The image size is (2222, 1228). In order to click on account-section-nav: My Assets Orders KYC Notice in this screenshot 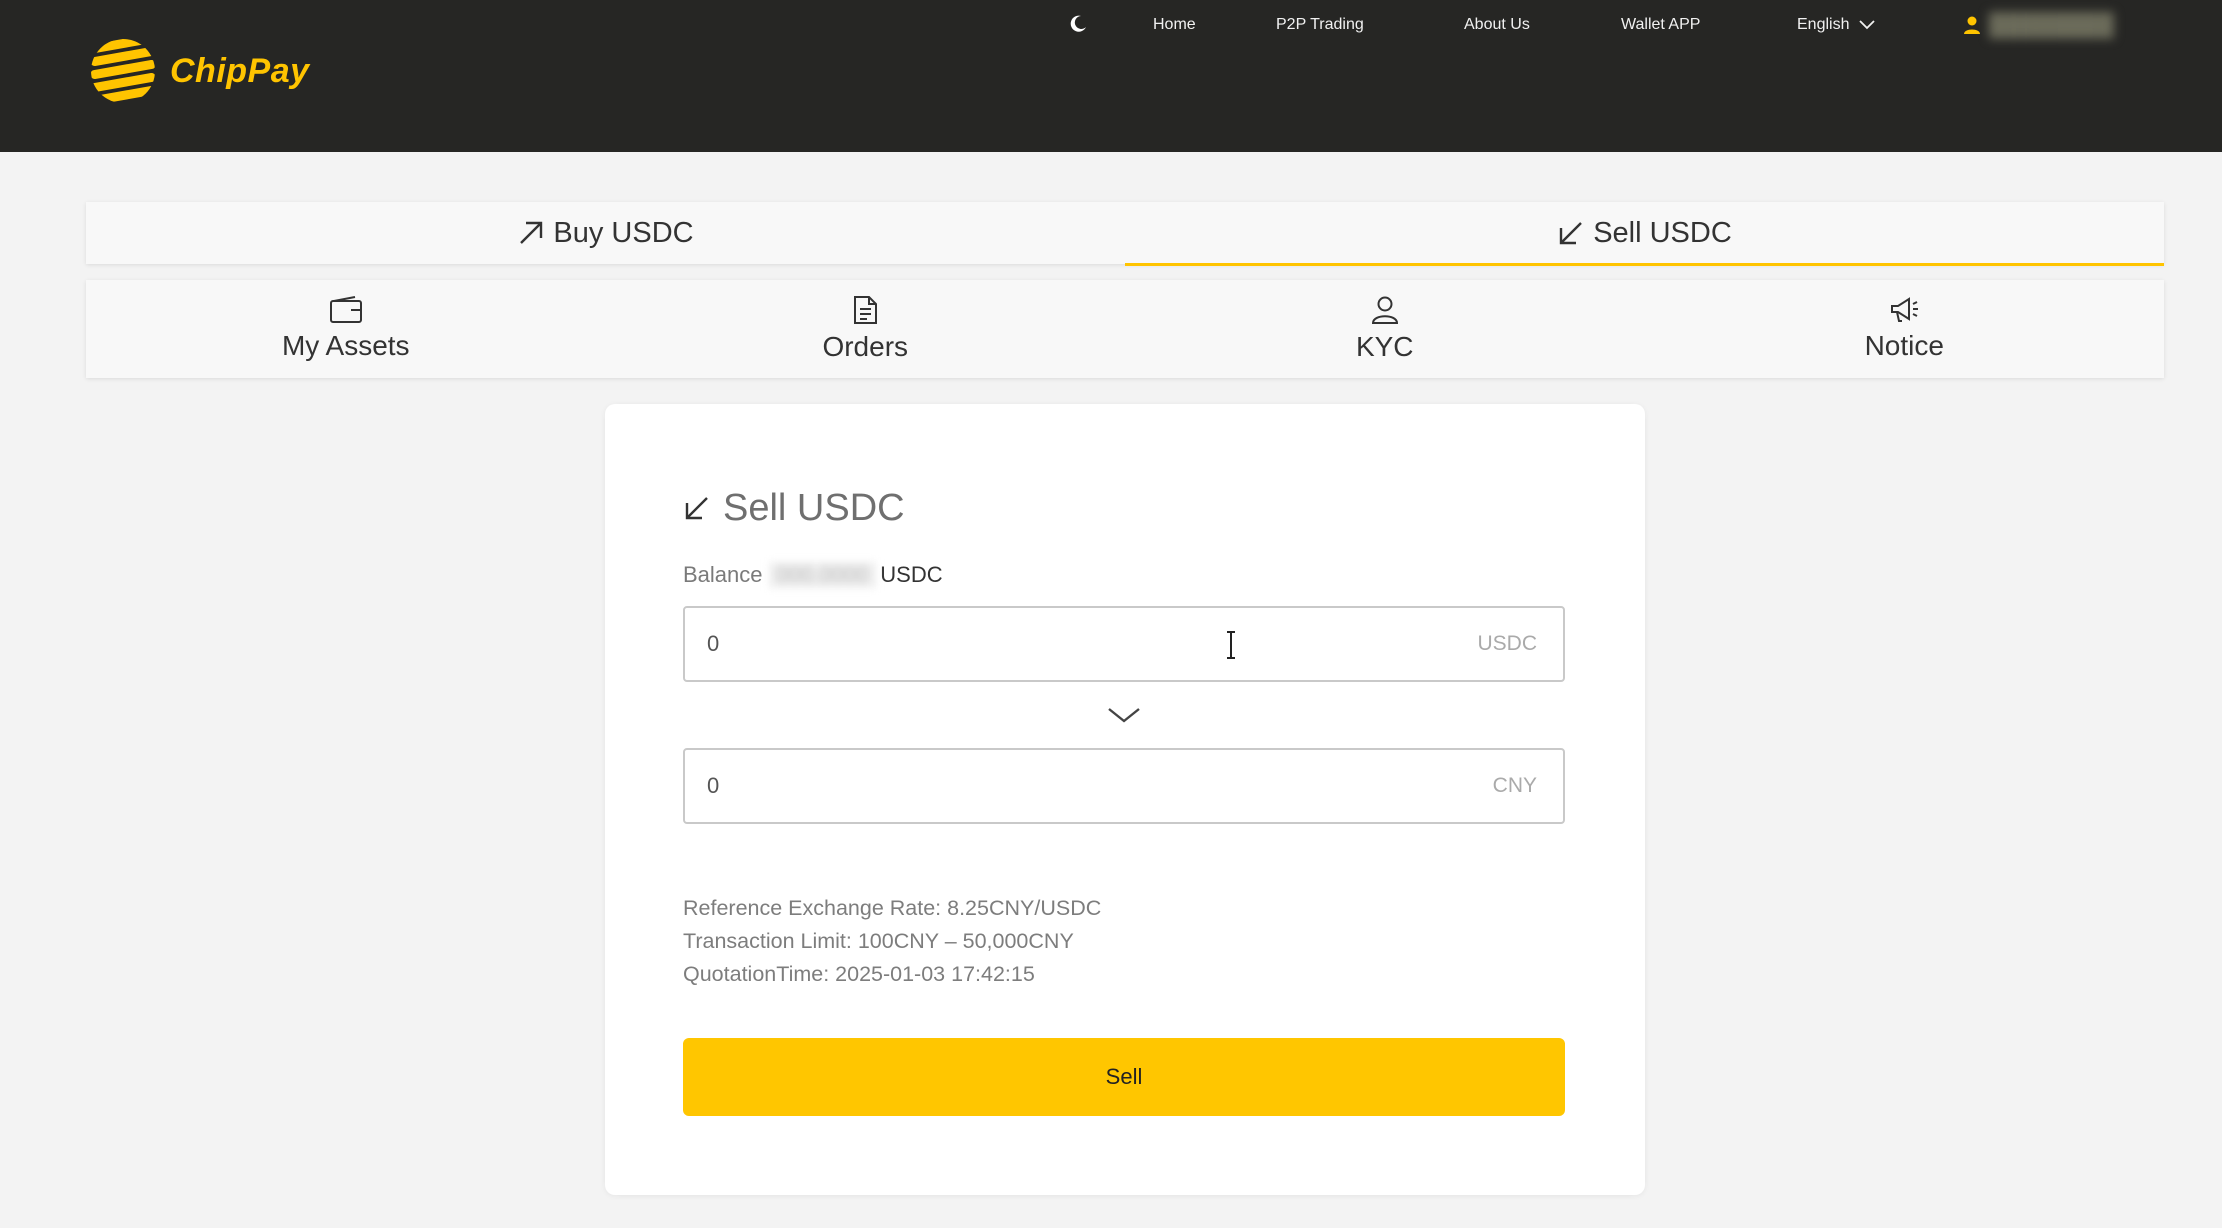, I will do `click(1125, 329)`.